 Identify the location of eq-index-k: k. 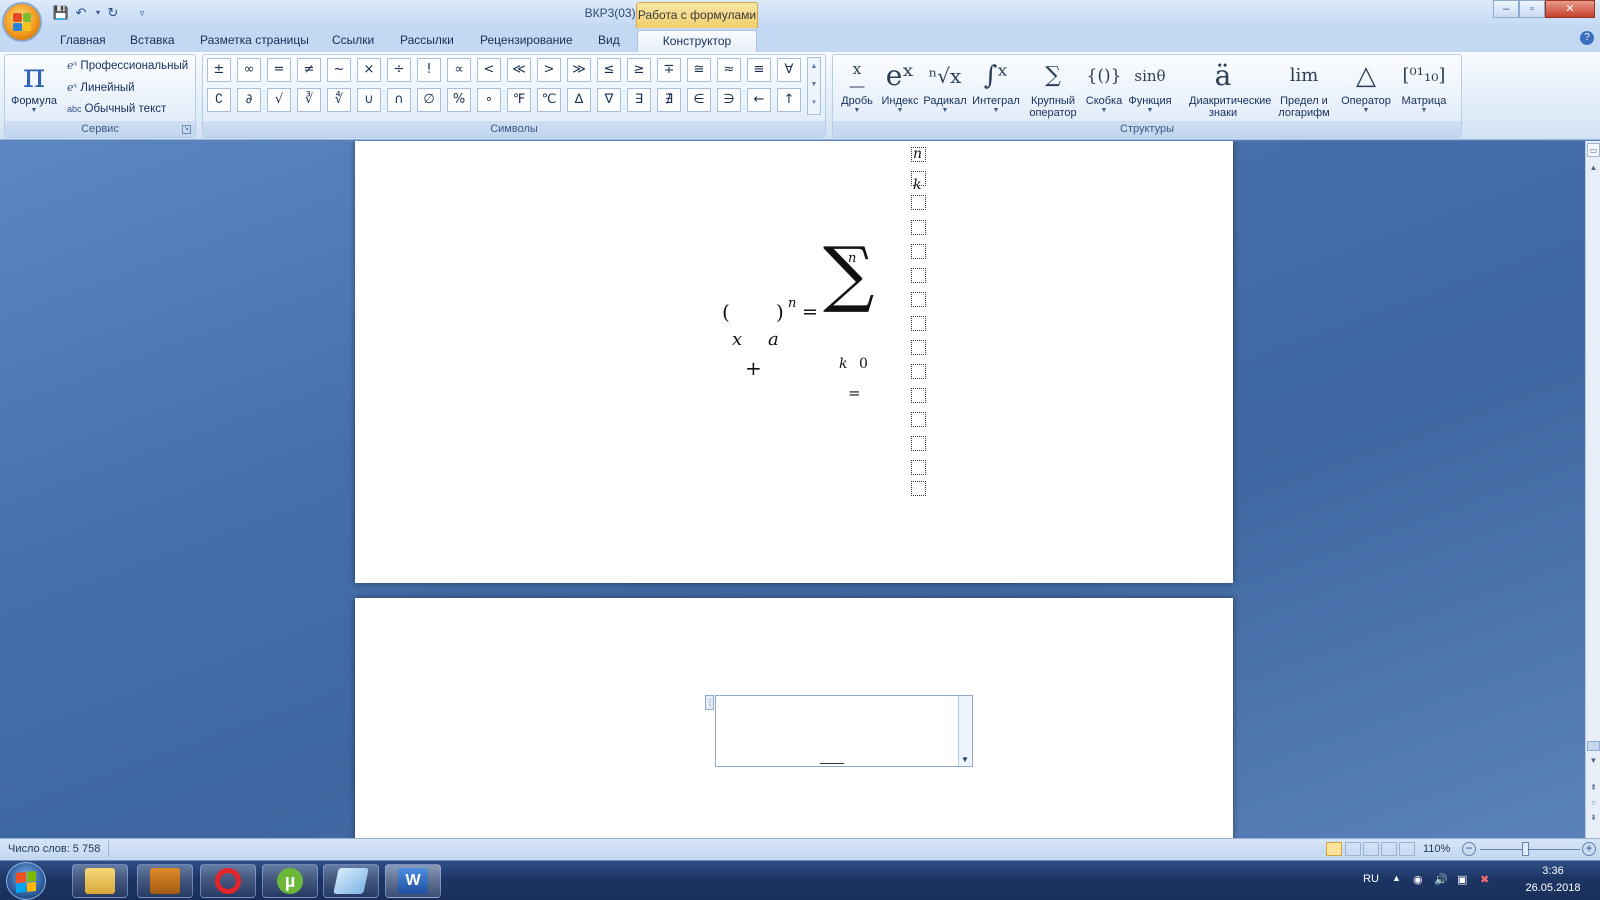
(843, 364).